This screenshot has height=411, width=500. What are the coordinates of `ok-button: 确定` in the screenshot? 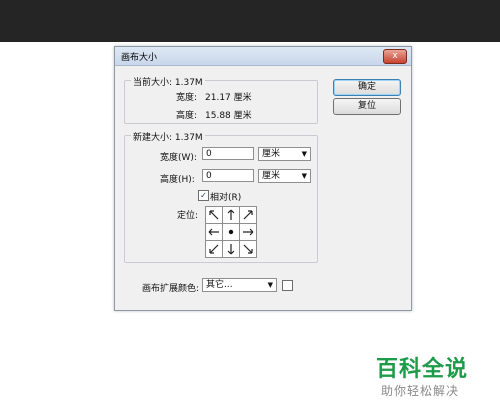 It's located at (367, 87).